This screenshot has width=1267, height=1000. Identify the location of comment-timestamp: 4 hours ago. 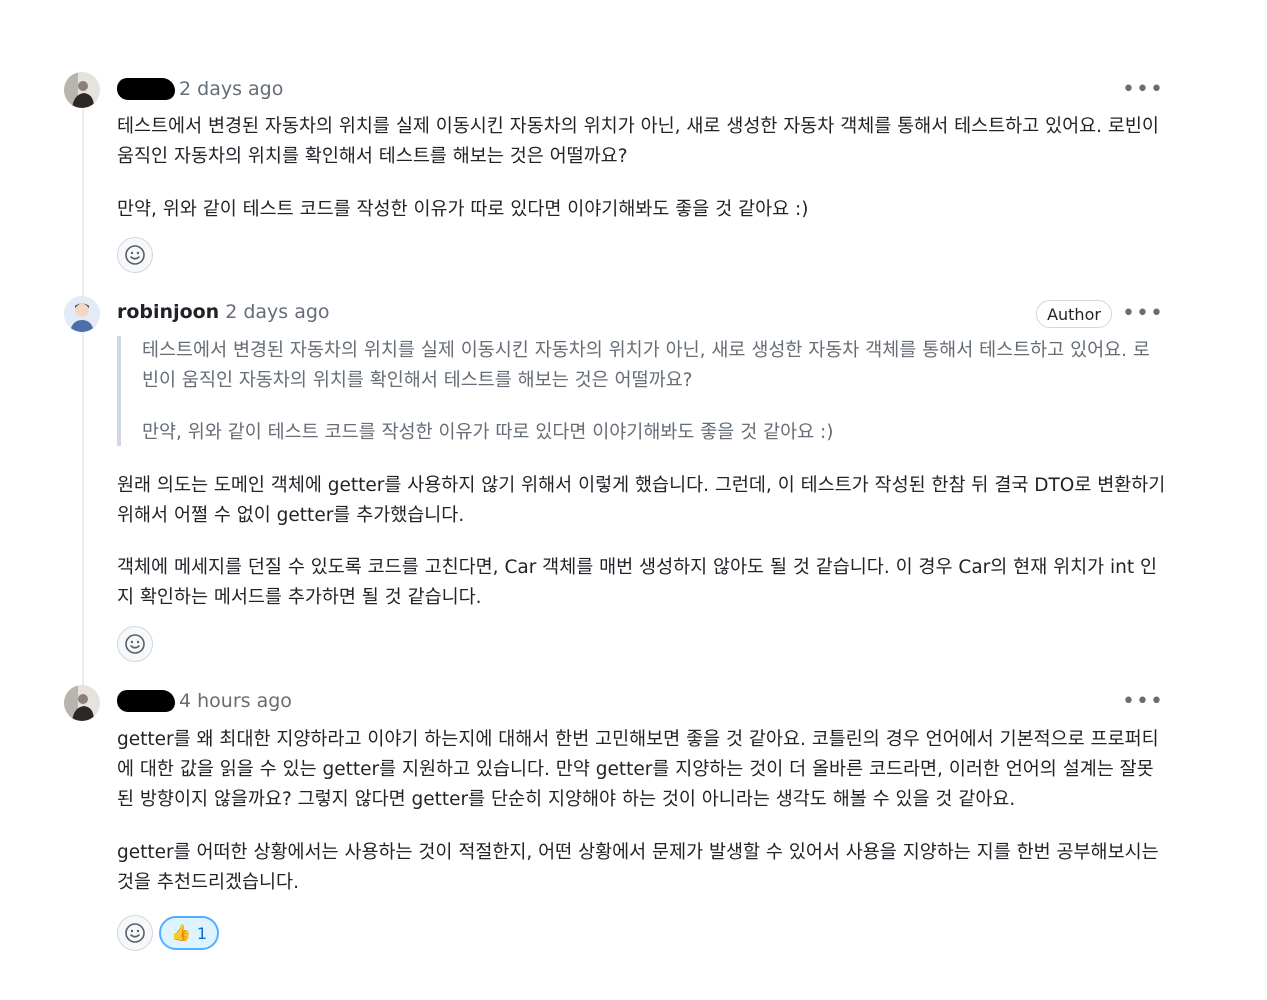
(235, 701).